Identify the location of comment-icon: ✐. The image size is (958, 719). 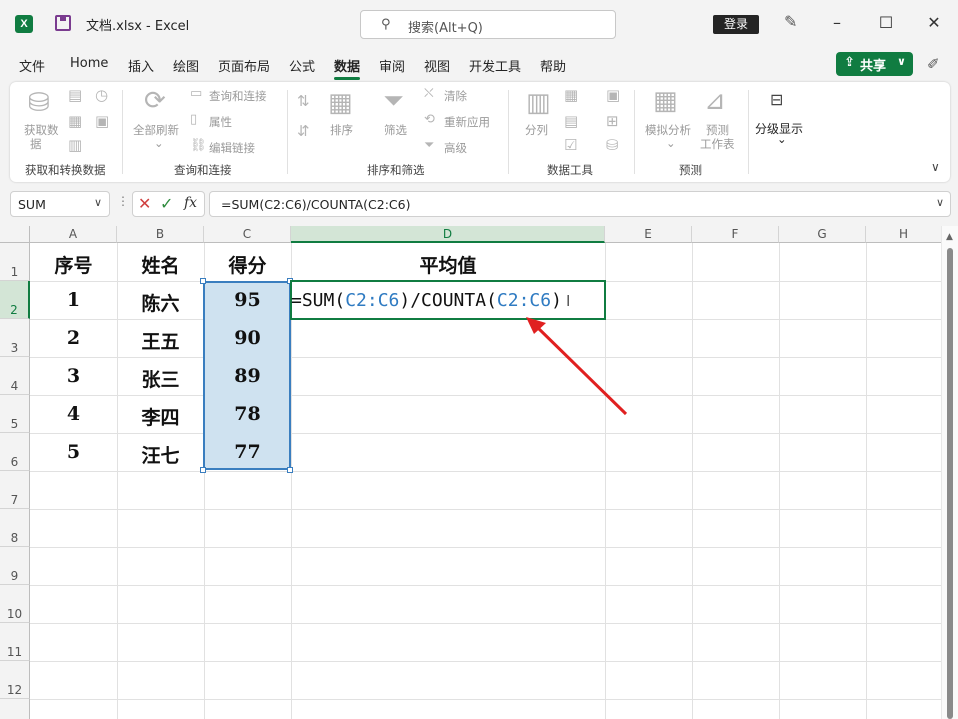
(933, 64).